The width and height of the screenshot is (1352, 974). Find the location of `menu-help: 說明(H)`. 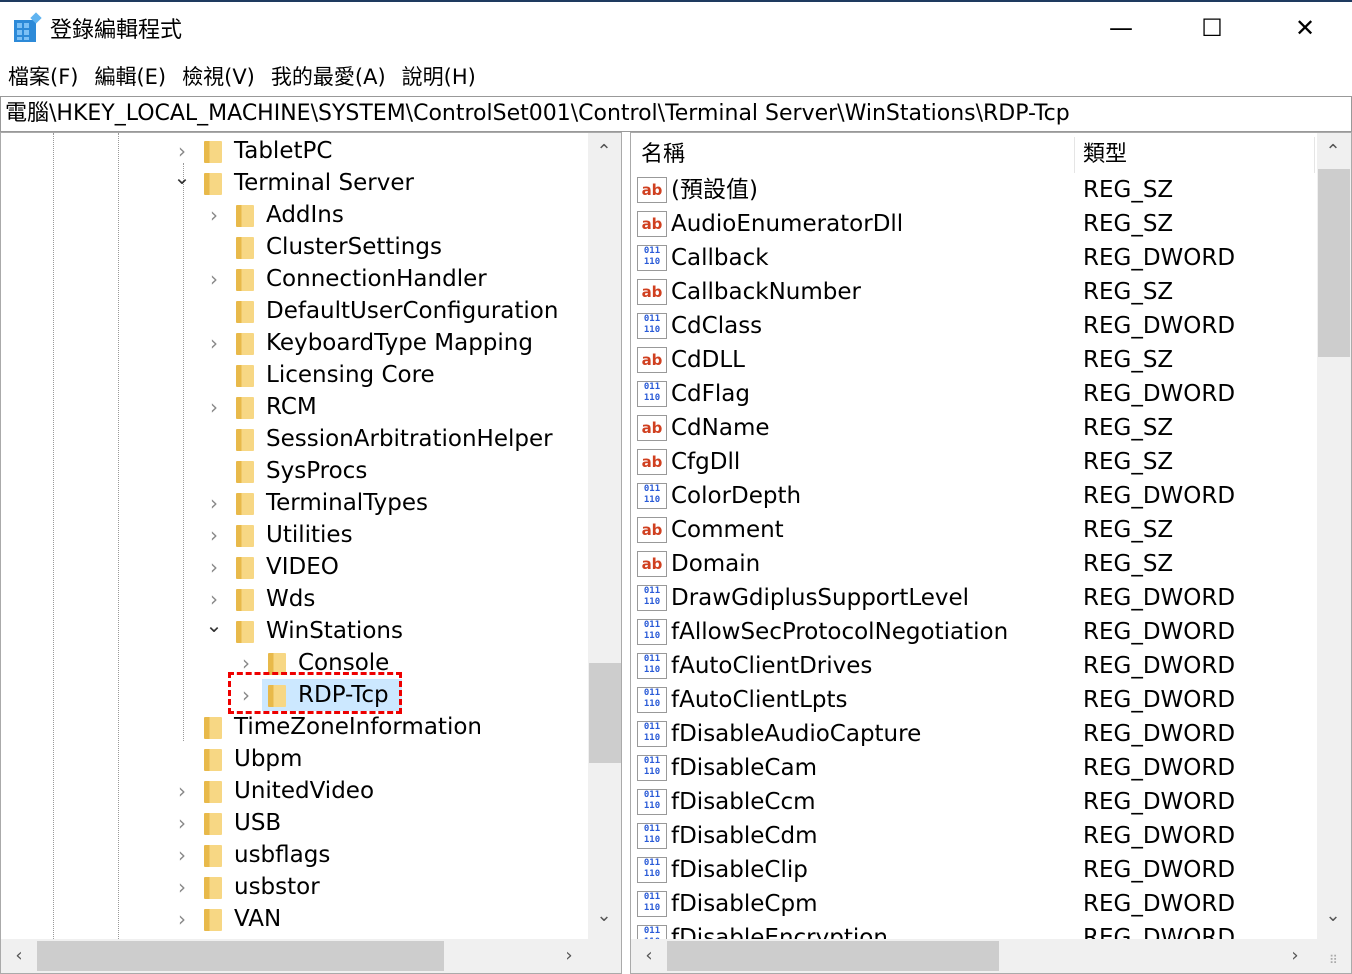

menu-help: 說明(H) is located at coordinates (439, 77).